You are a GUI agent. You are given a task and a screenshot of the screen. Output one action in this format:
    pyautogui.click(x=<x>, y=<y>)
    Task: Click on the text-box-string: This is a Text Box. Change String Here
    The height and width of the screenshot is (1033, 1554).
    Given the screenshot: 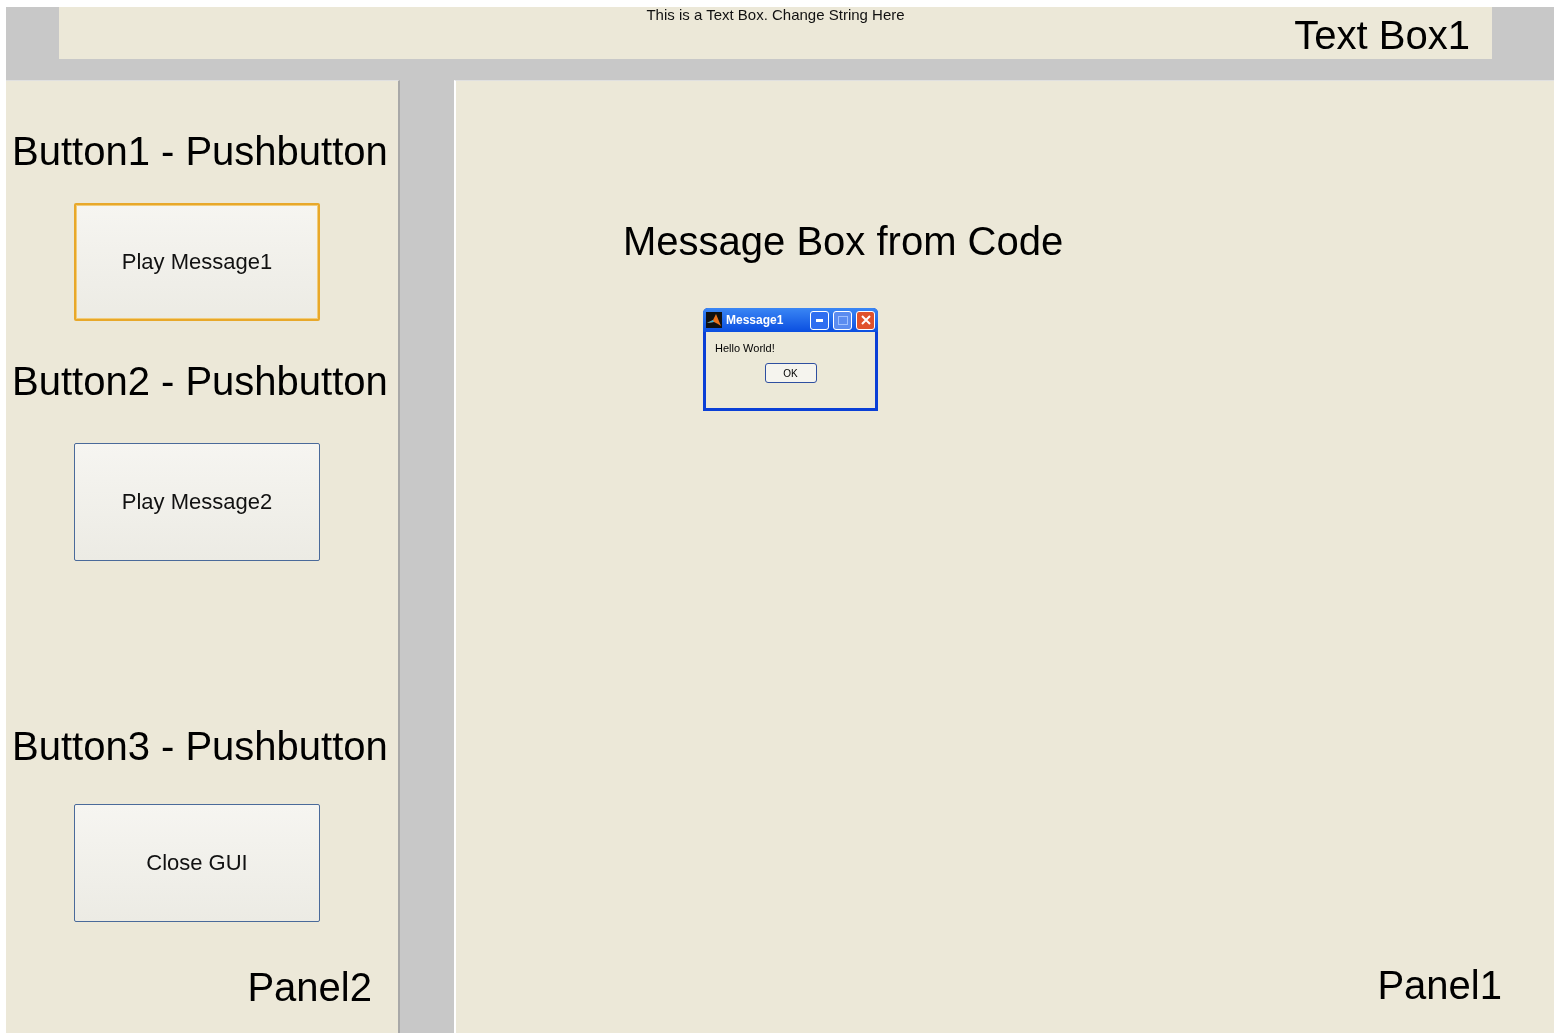 What is the action you would take?
    pyautogui.click(x=775, y=14)
    